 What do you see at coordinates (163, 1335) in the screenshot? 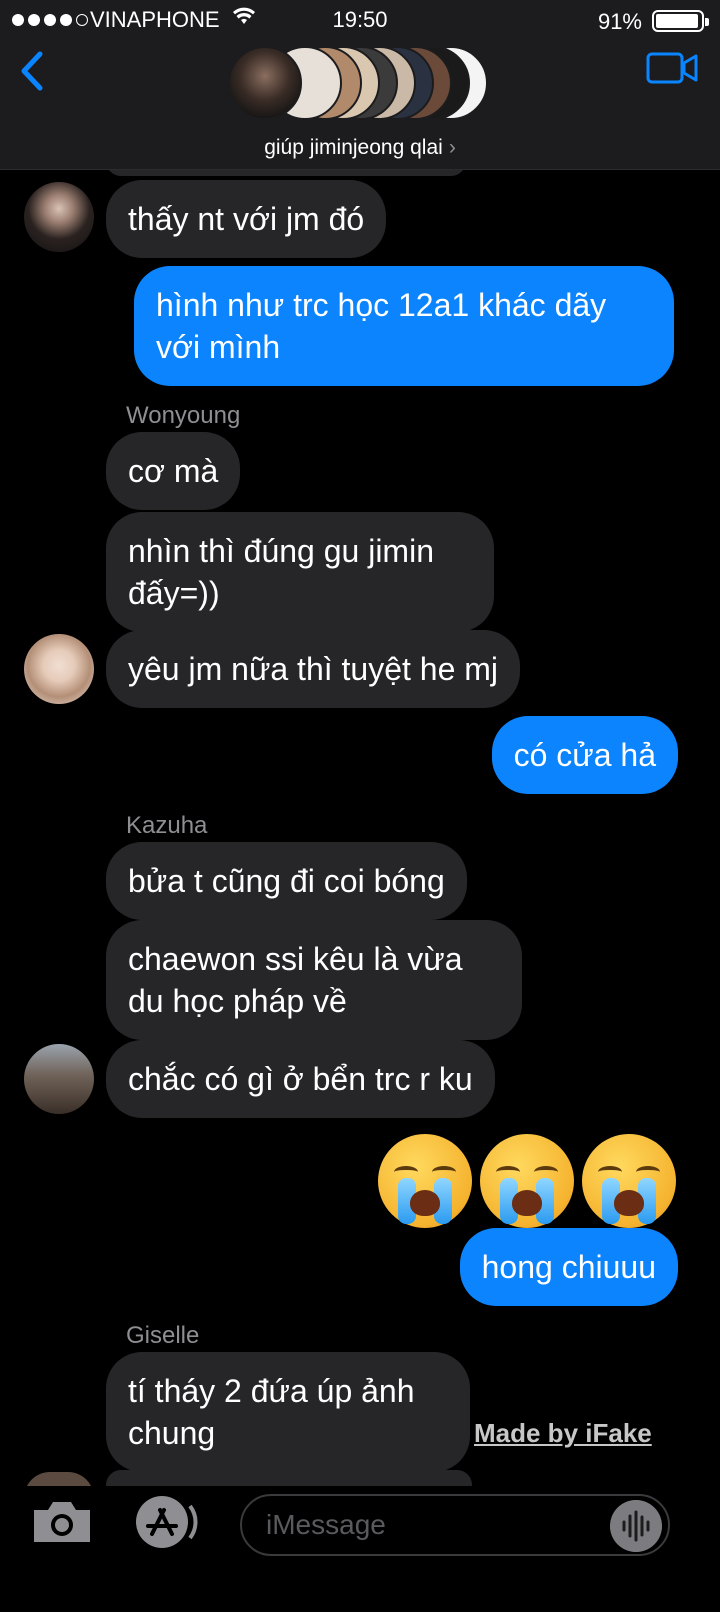
I see `sender-name: Giselle` at bounding box center [163, 1335].